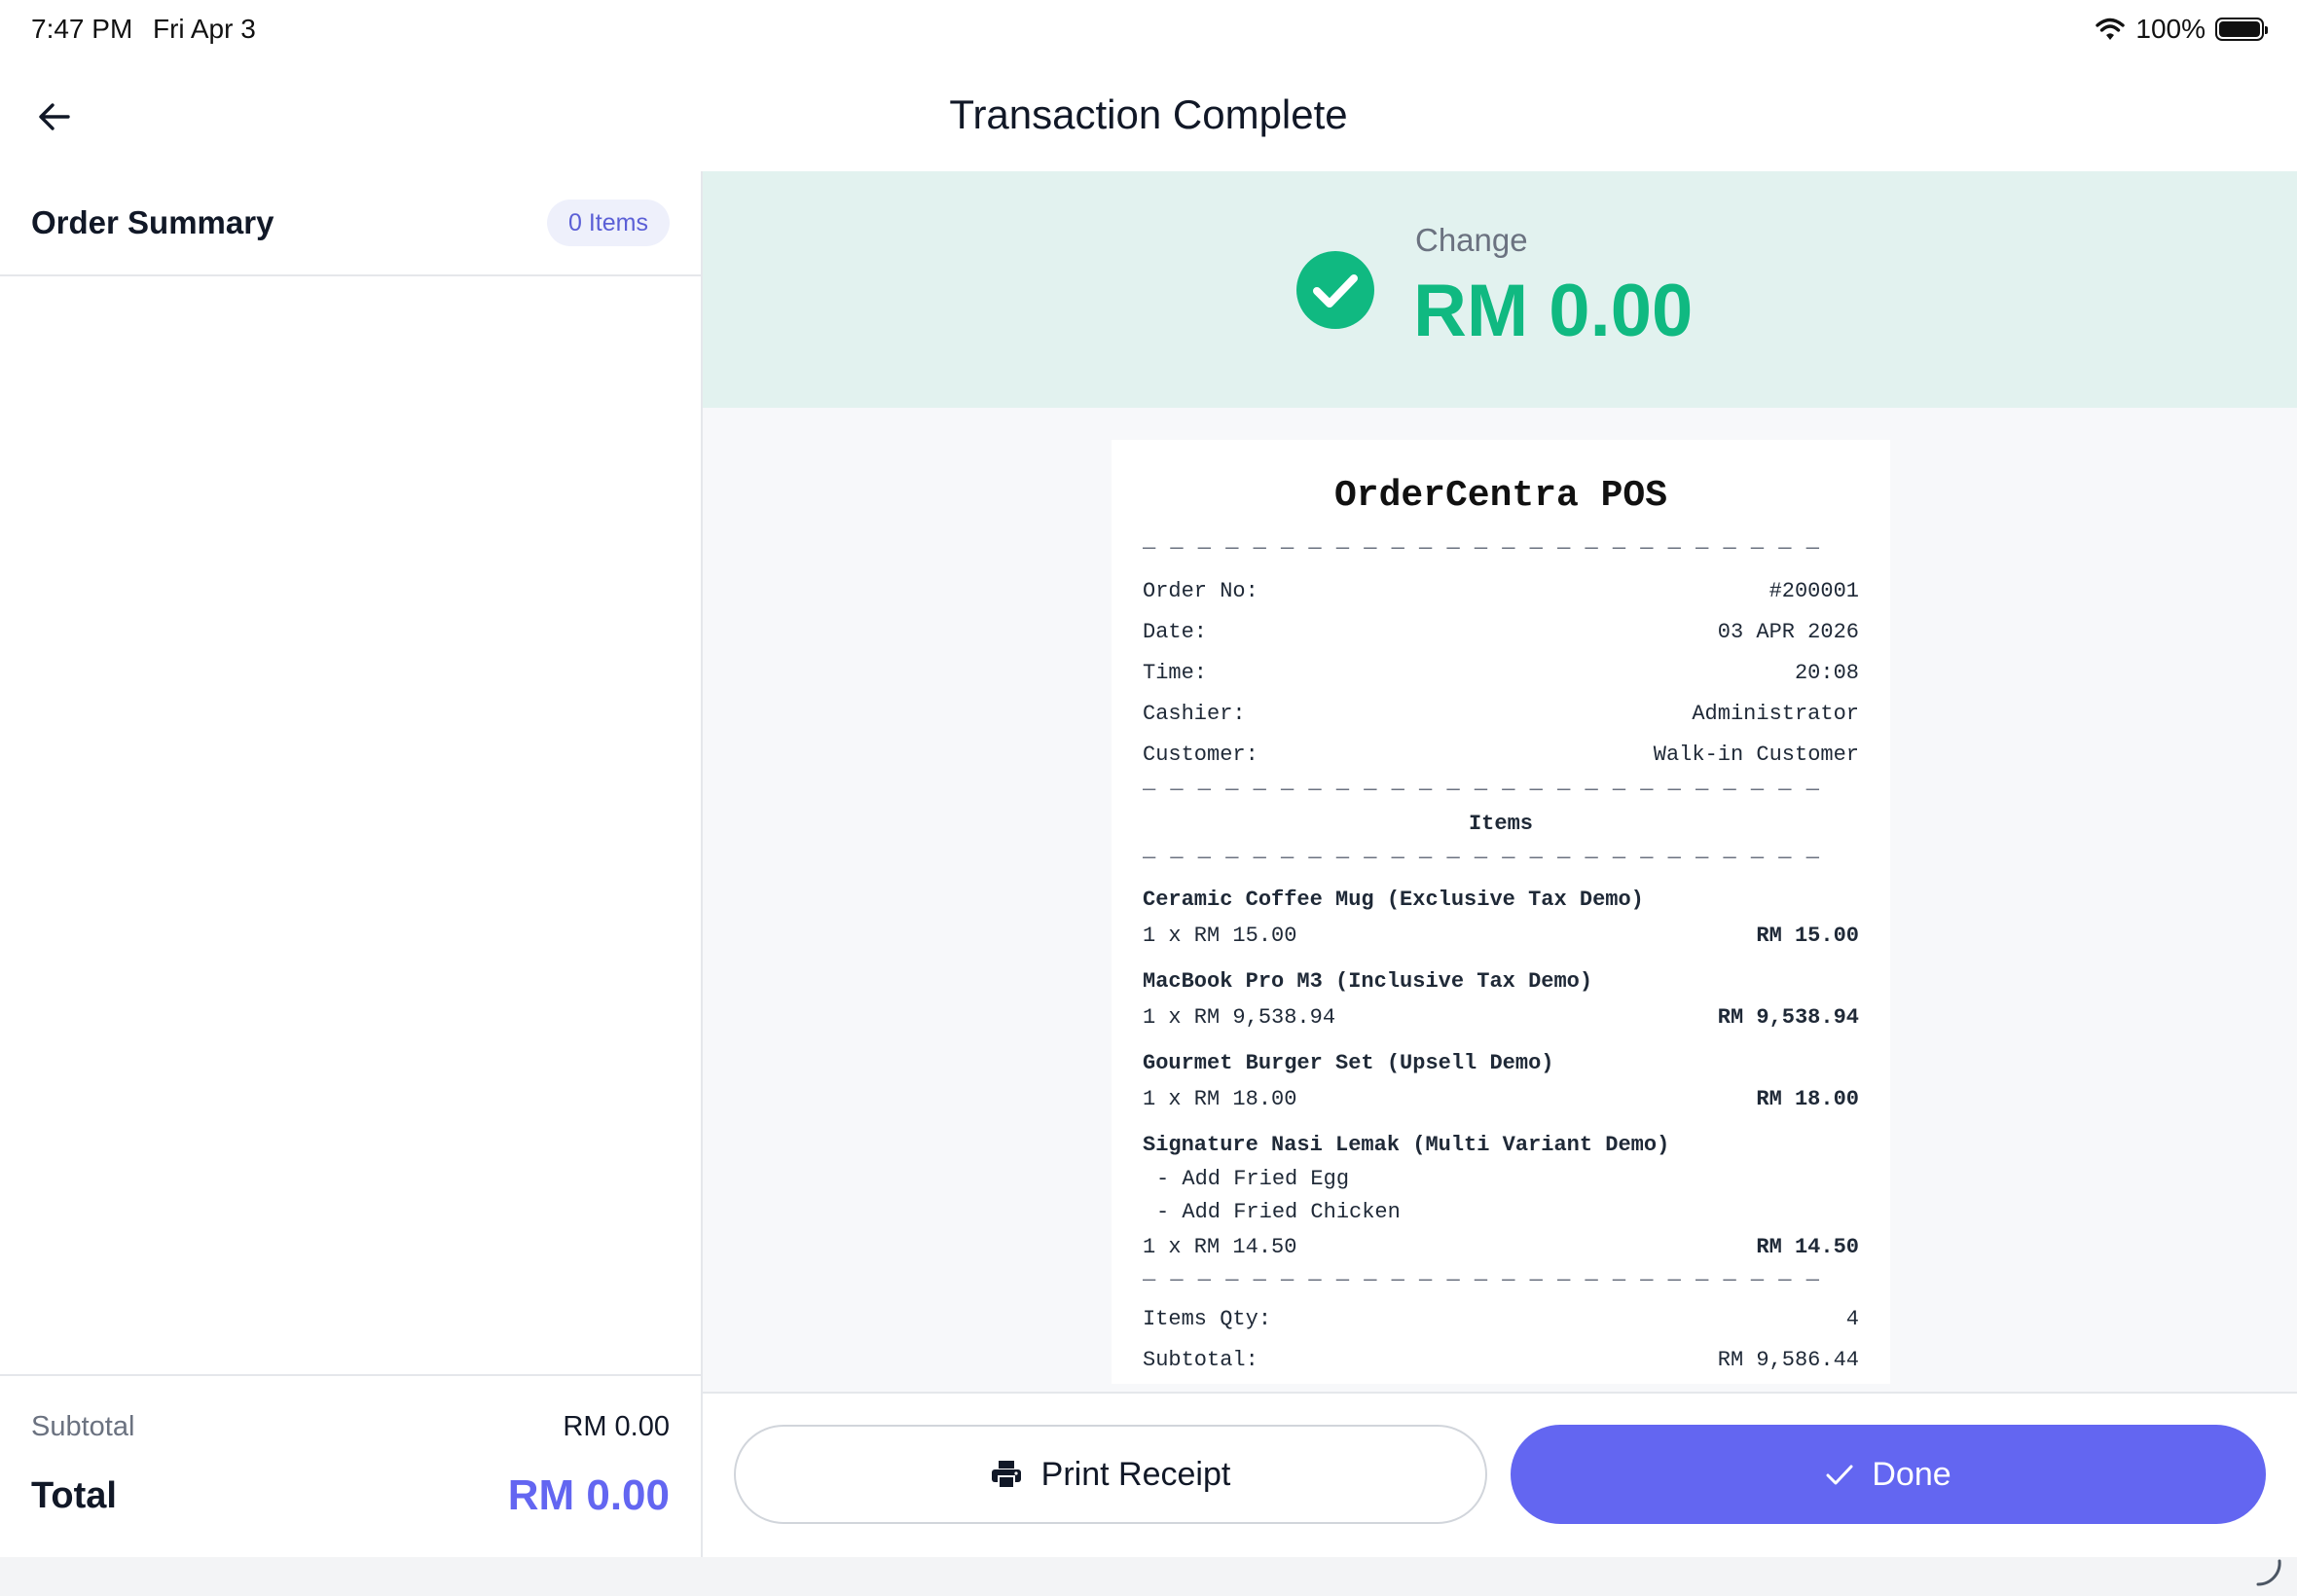 This screenshot has height=1596, width=2297. I want to click on total-value: RM 0.00, so click(588, 1495).